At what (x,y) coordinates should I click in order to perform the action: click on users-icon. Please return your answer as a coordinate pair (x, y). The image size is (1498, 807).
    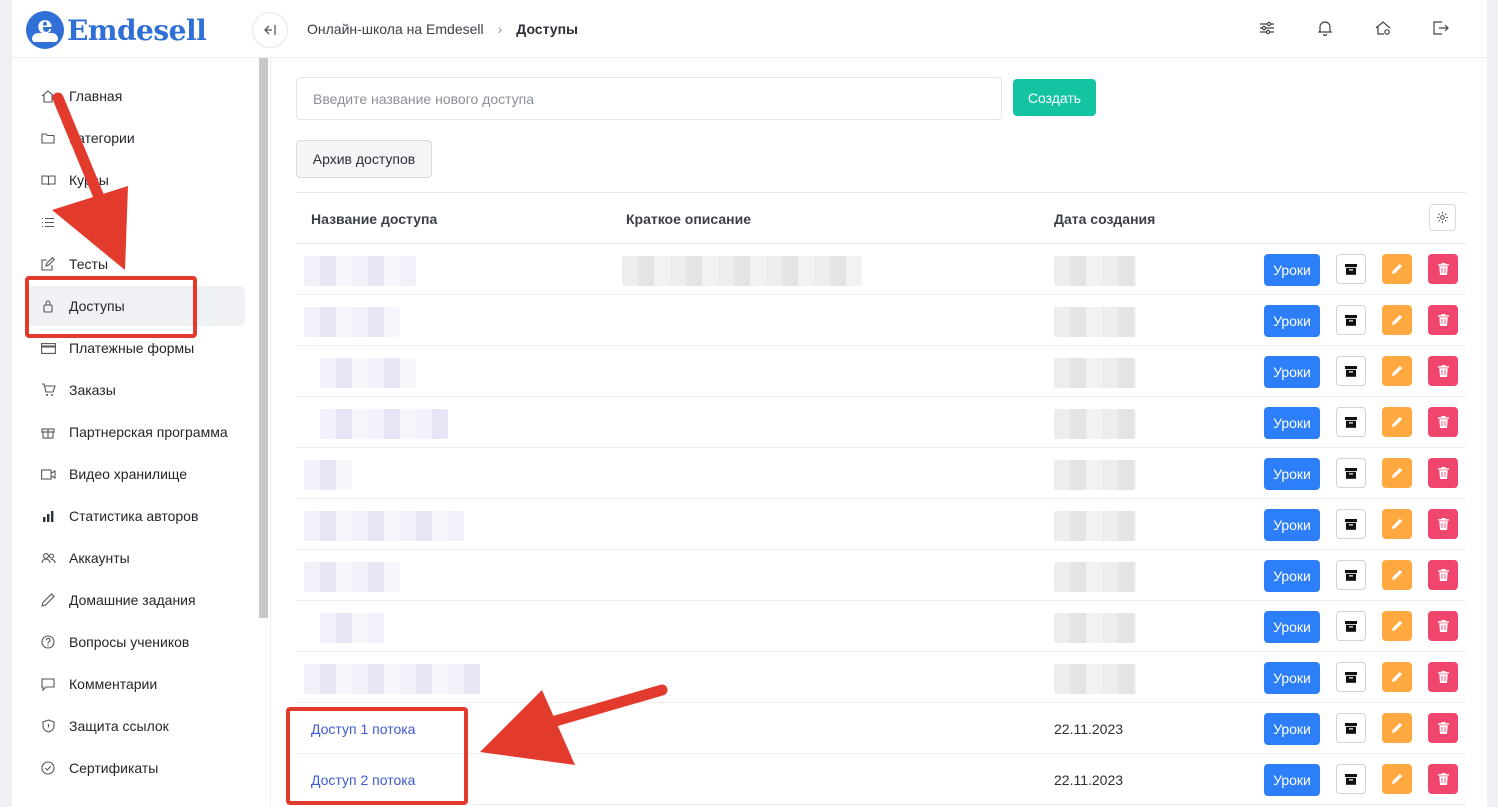
    Looking at the image, I should click on (48, 558).